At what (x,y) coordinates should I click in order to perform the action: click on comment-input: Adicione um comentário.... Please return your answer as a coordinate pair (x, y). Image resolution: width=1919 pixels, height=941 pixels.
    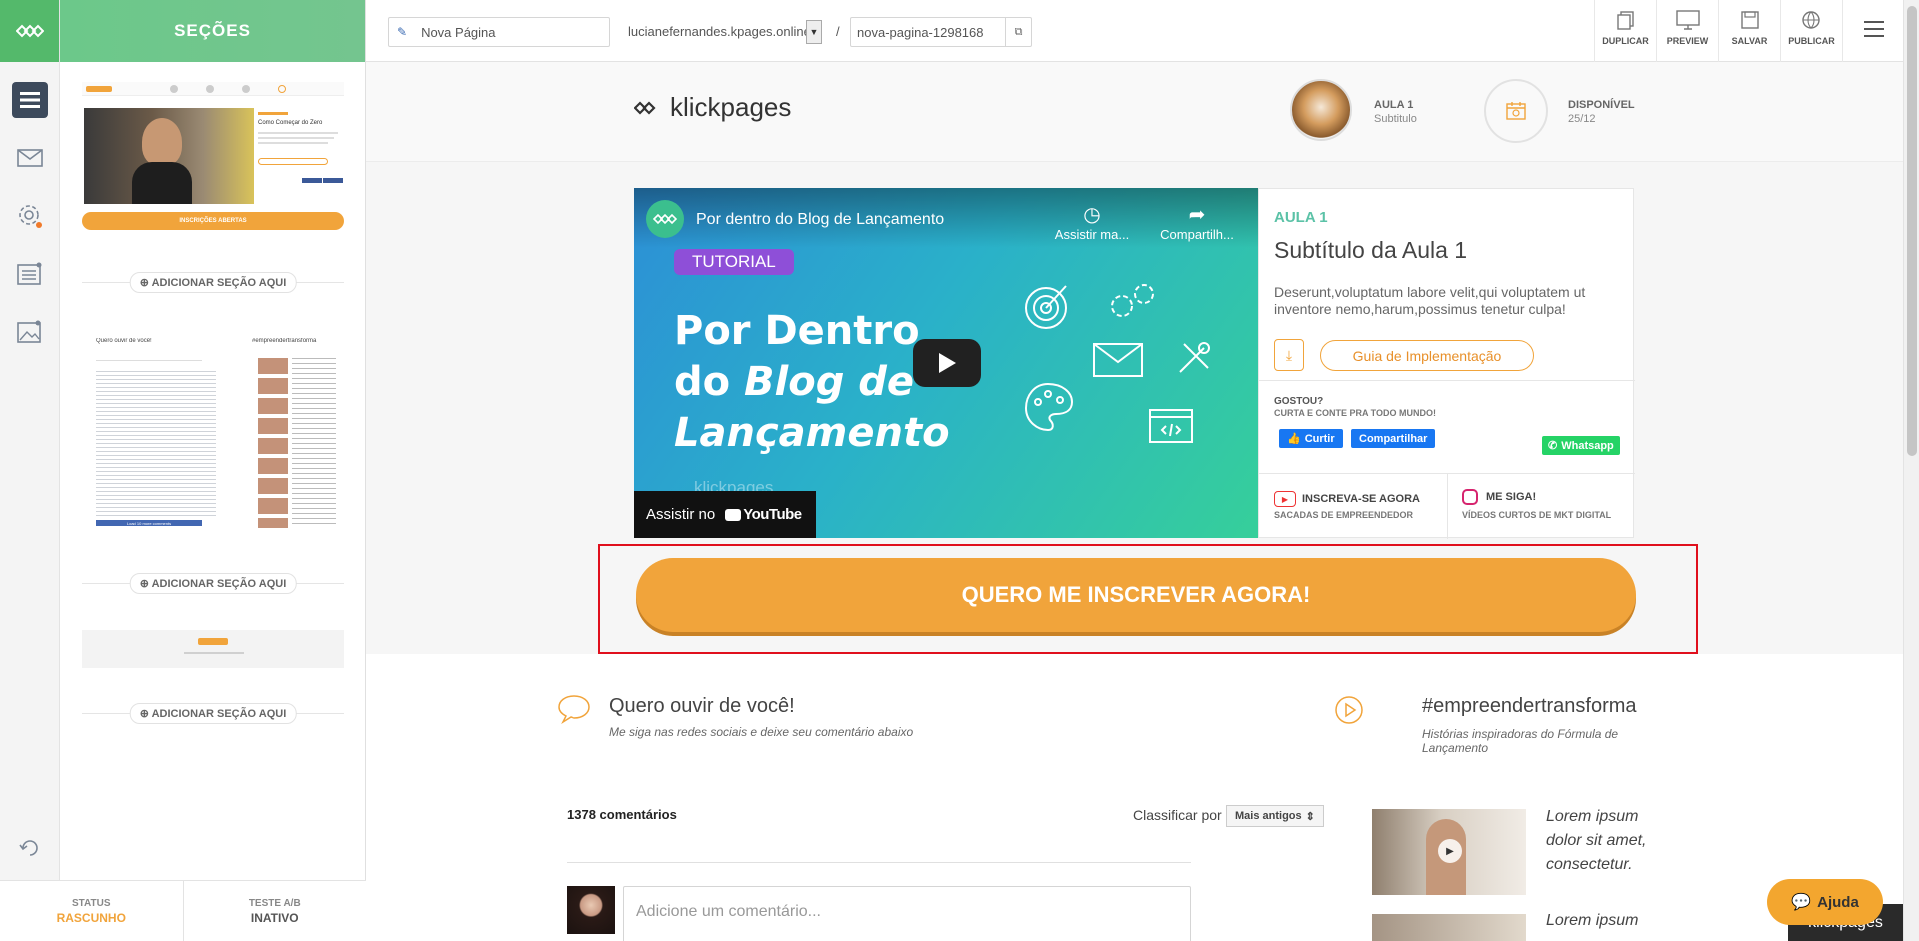
    Looking at the image, I should click on (907, 913).